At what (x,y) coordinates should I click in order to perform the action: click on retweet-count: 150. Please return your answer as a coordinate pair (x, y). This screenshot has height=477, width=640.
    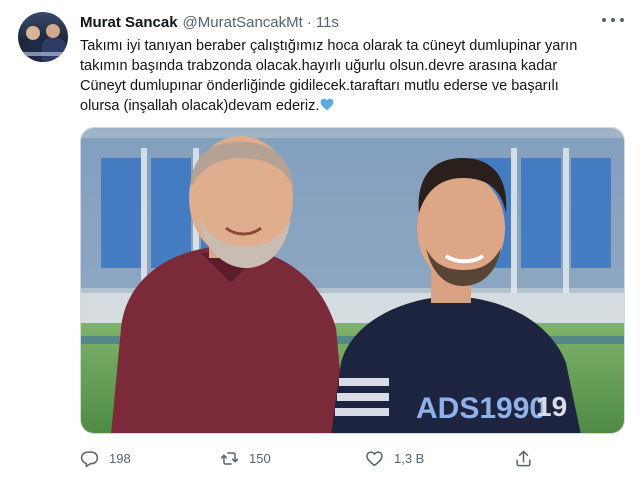
    Looking at the image, I should click on (260, 458).